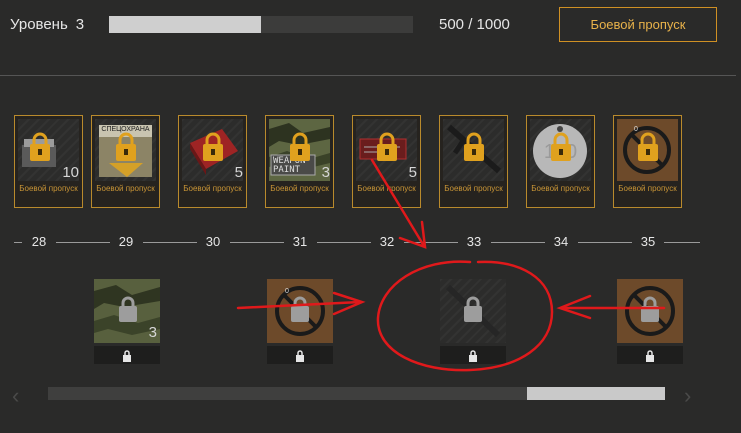 The height and width of the screenshot is (433, 741). What do you see at coordinates (465, 316) in the screenshot?
I see `annotation-circle` at bounding box center [465, 316].